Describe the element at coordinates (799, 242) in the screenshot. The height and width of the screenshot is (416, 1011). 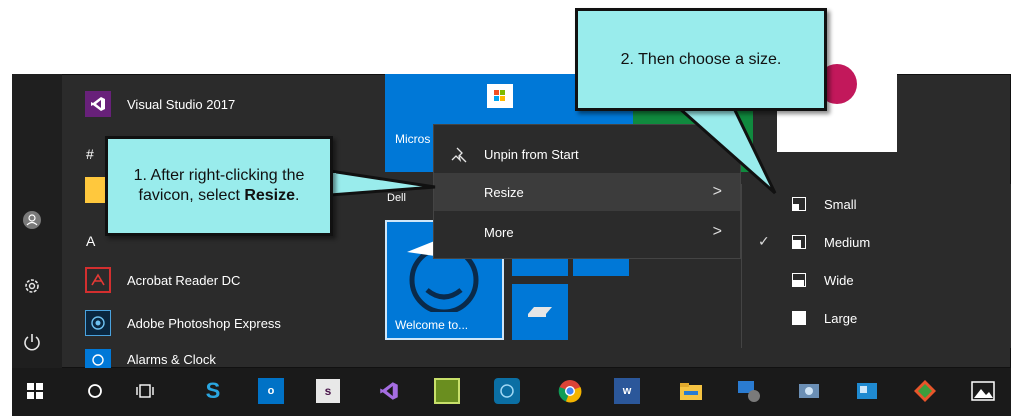
I see `size-medium-icon` at that location.